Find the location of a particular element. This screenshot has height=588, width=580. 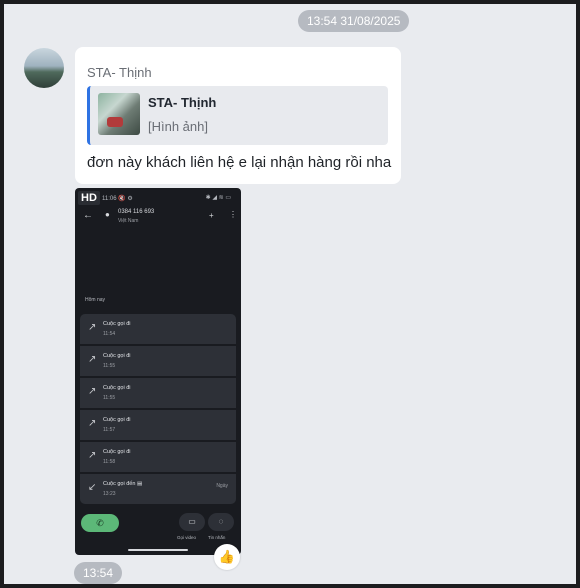

quoted-preview-text: [Hình ảnh] is located at coordinates (178, 126).